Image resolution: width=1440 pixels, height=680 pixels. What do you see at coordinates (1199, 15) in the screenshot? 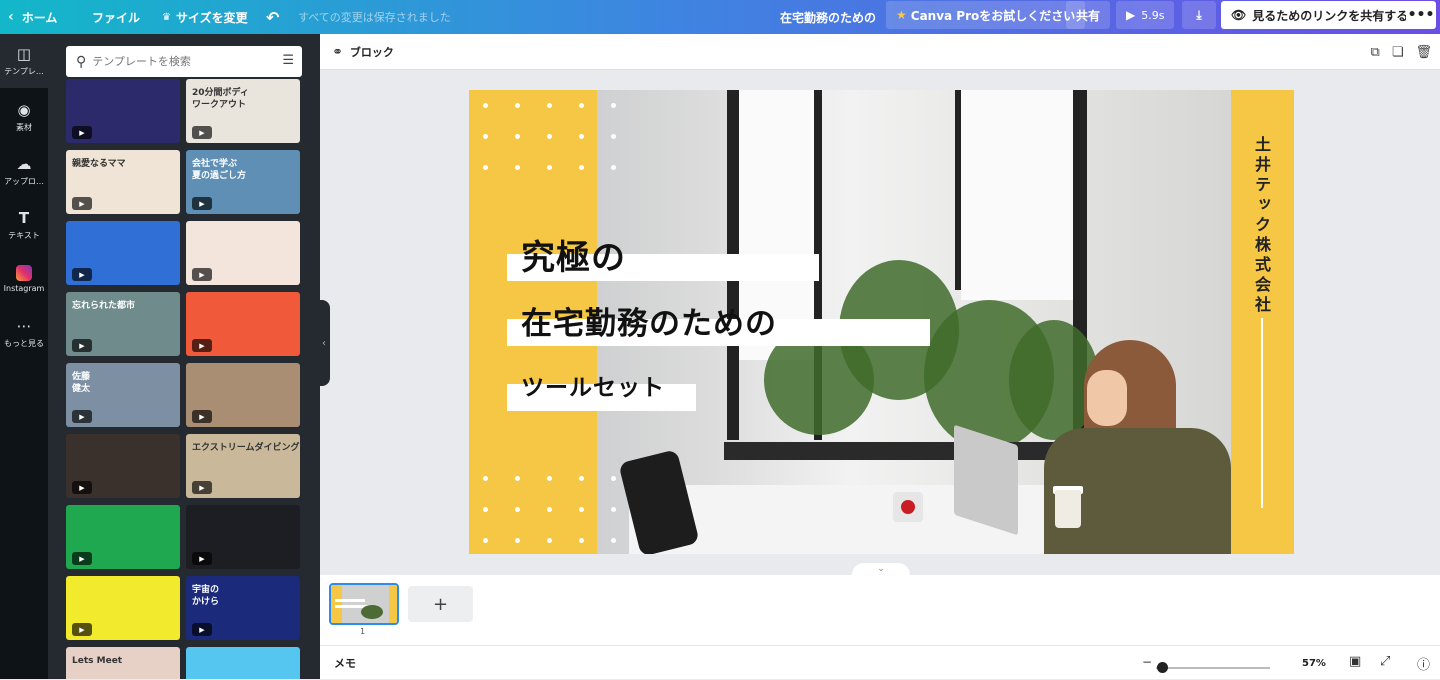
I see `download-icon: ⤓` at bounding box center [1199, 15].